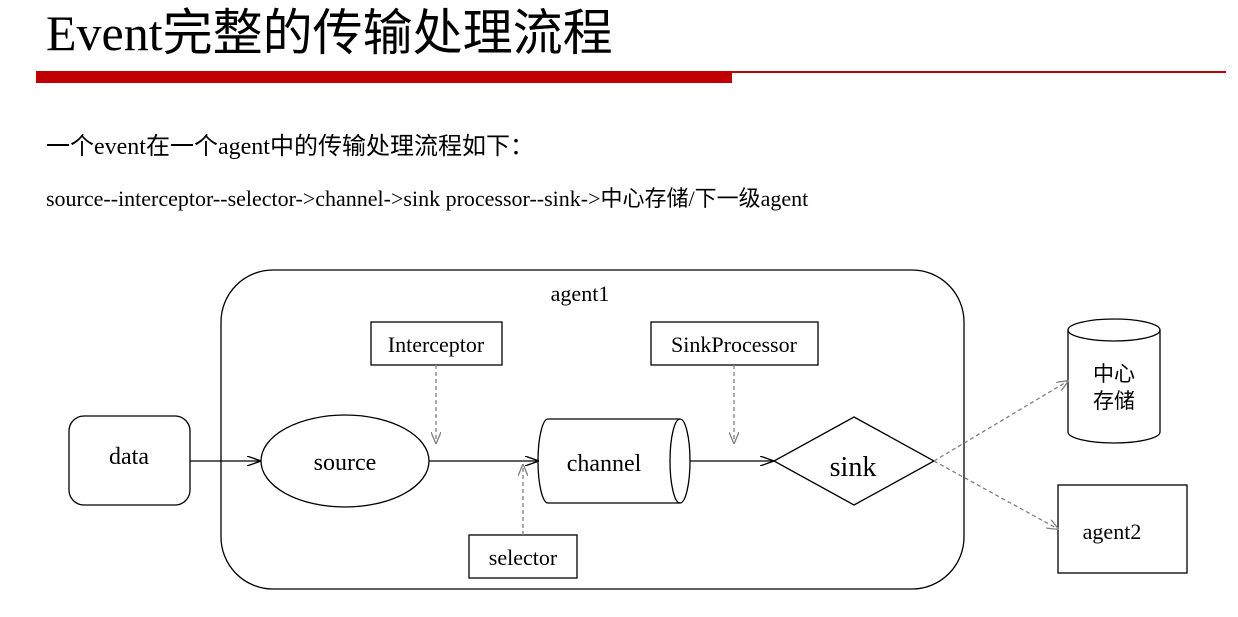 This screenshot has height=617, width=1238. What do you see at coordinates (129, 457) in the screenshot?
I see `data-node-label: data` at bounding box center [129, 457].